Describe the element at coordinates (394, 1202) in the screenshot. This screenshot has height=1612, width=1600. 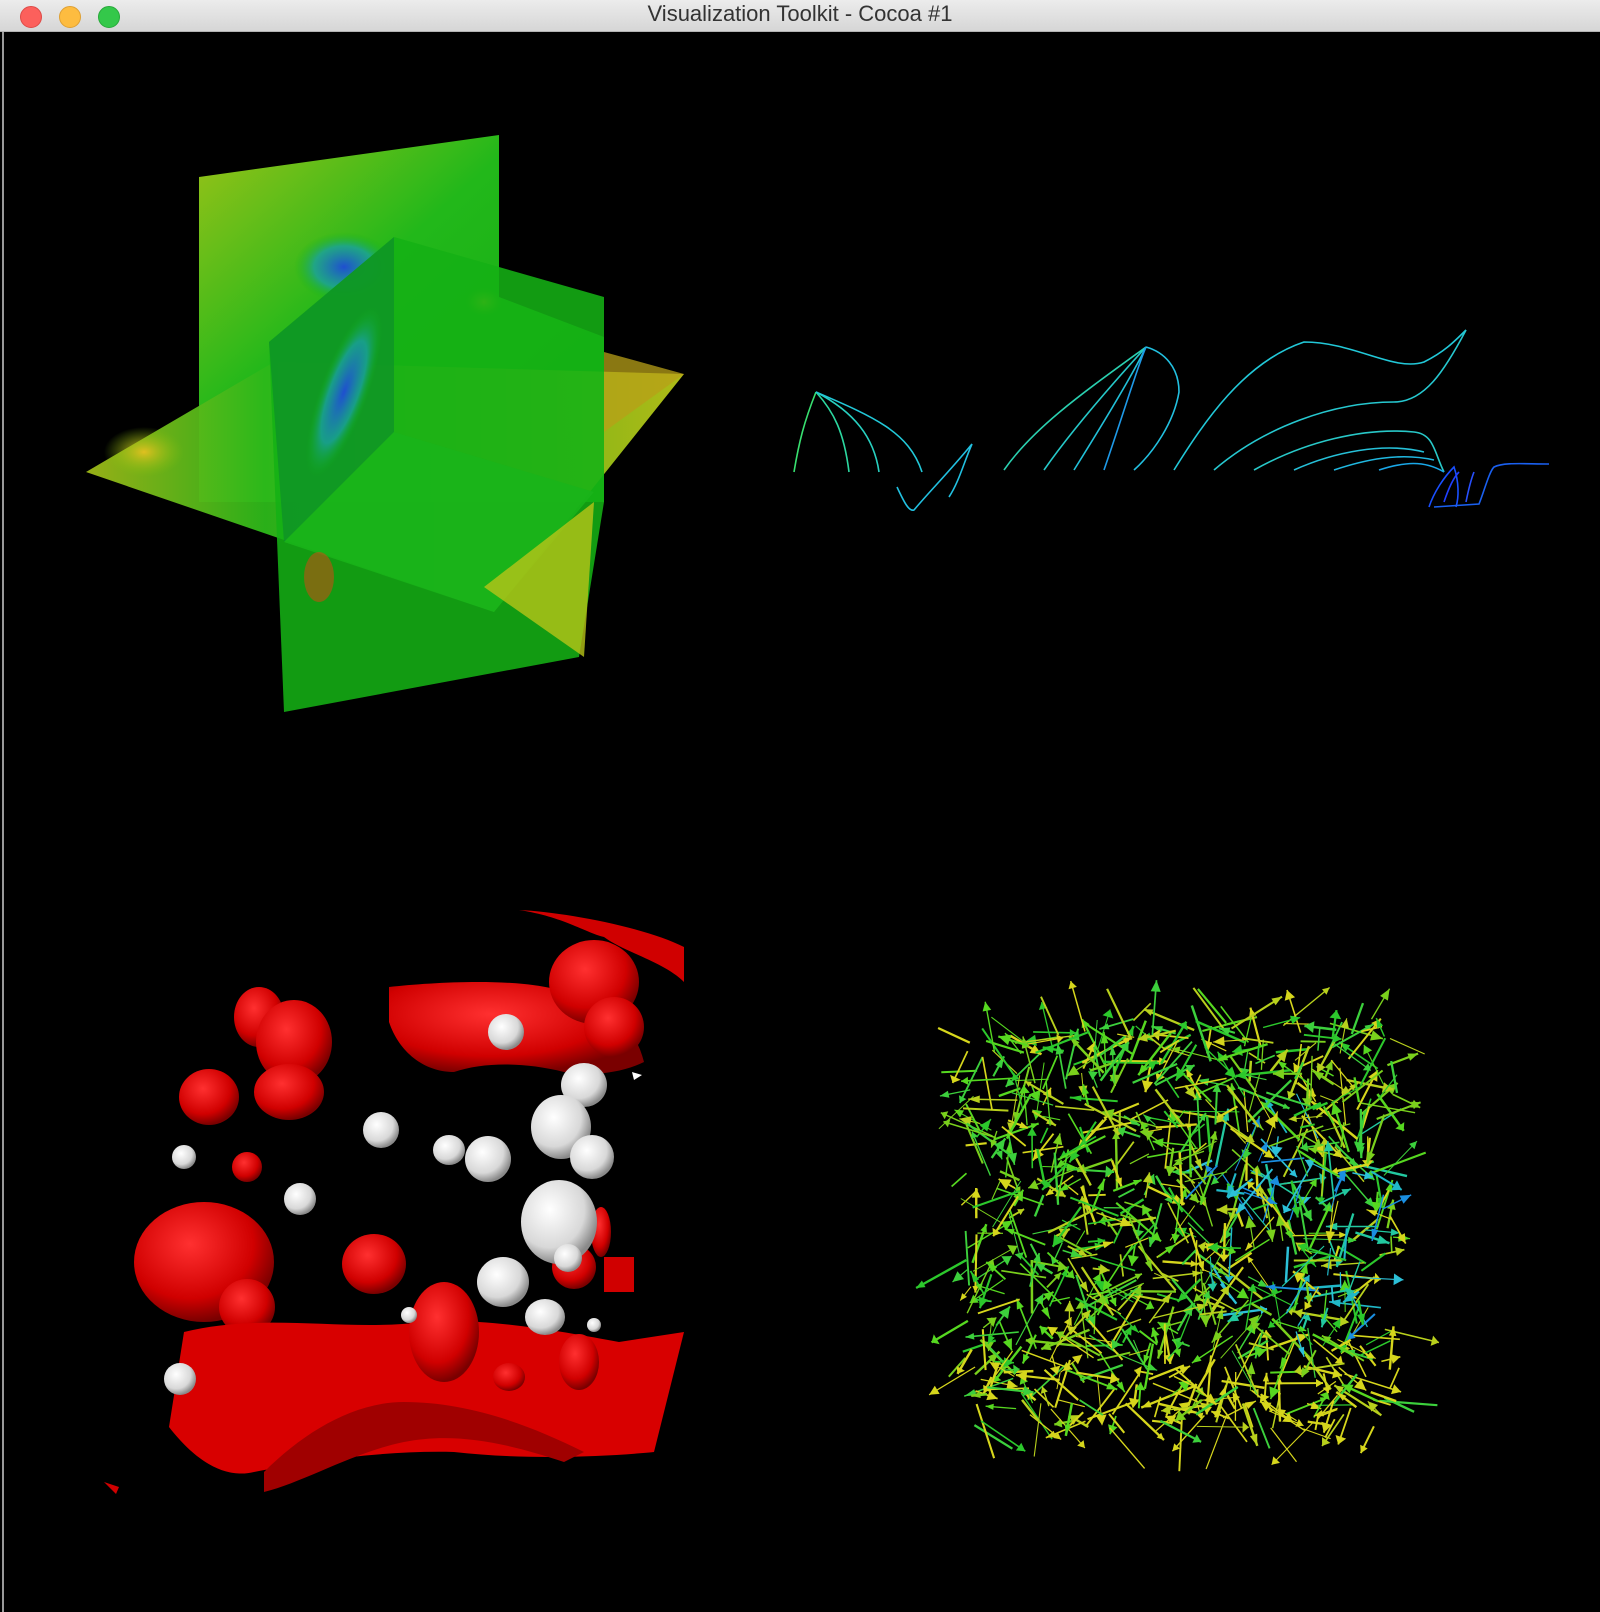
I see `isosurfaces-renderer` at that location.